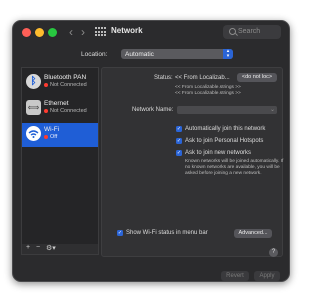 The width and height of the screenshot is (320, 300). Describe the element at coordinates (28, 247) in the screenshot. I see `add-service-button: +` at that location.